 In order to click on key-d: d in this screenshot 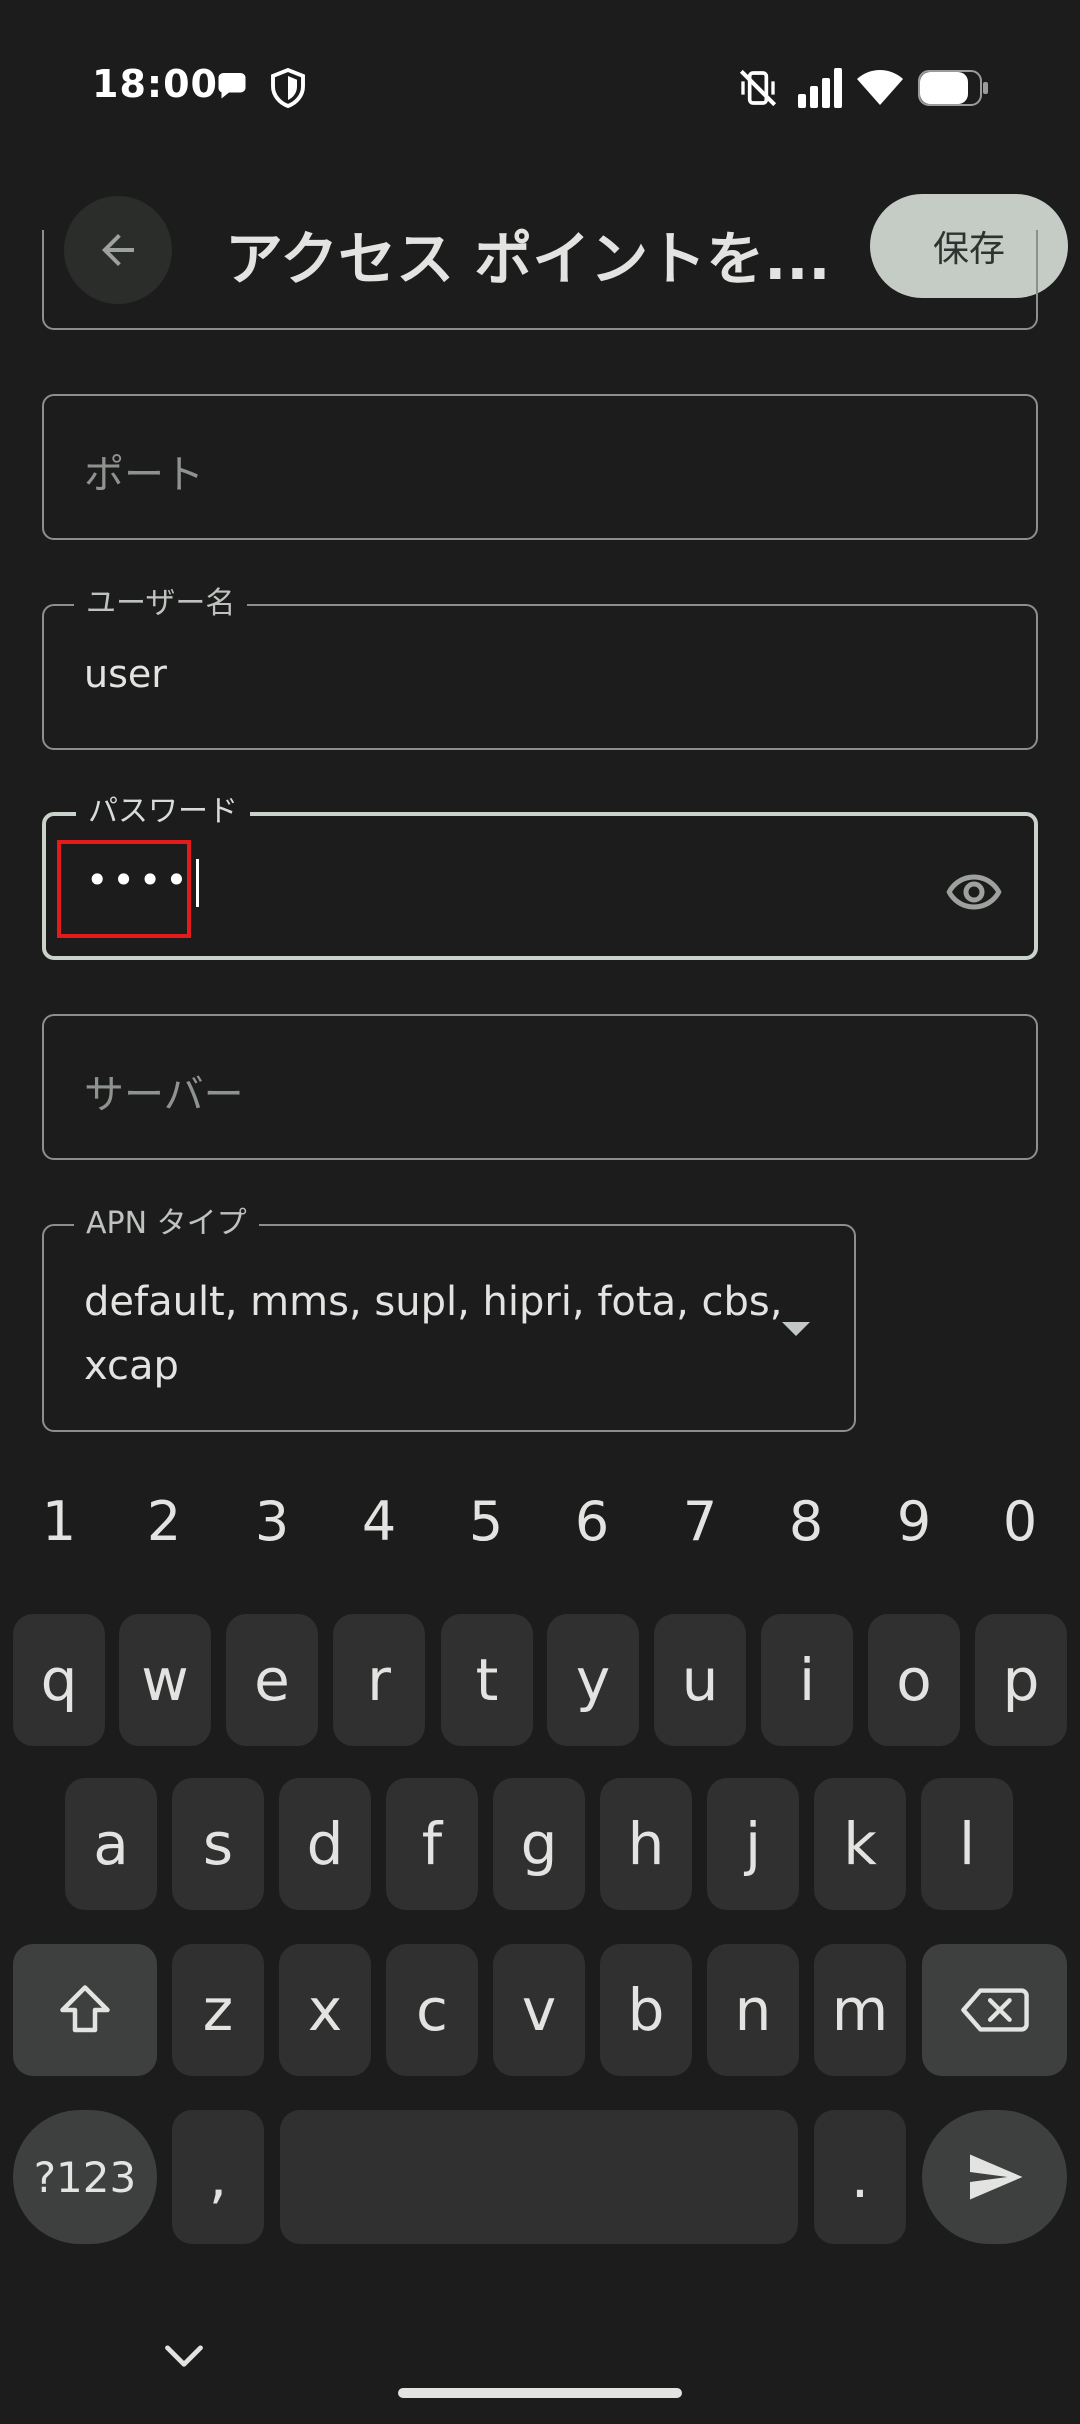, I will do `click(325, 1844)`.